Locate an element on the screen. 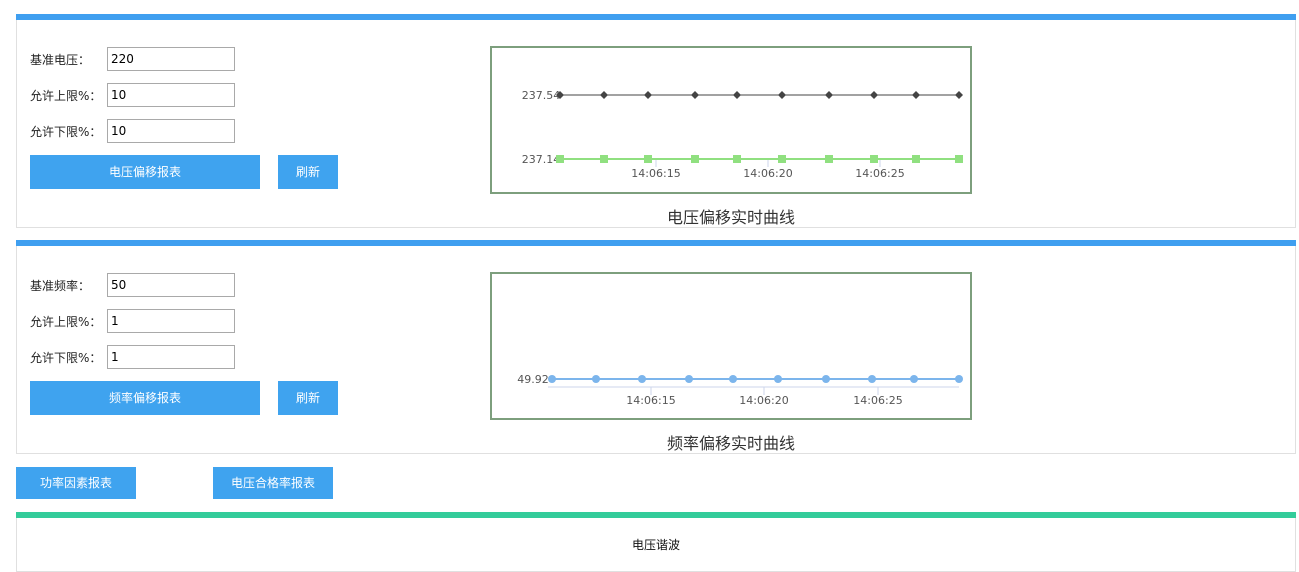 The image size is (1299, 572). frequency-upper-limit-input is located at coordinates (171, 321).